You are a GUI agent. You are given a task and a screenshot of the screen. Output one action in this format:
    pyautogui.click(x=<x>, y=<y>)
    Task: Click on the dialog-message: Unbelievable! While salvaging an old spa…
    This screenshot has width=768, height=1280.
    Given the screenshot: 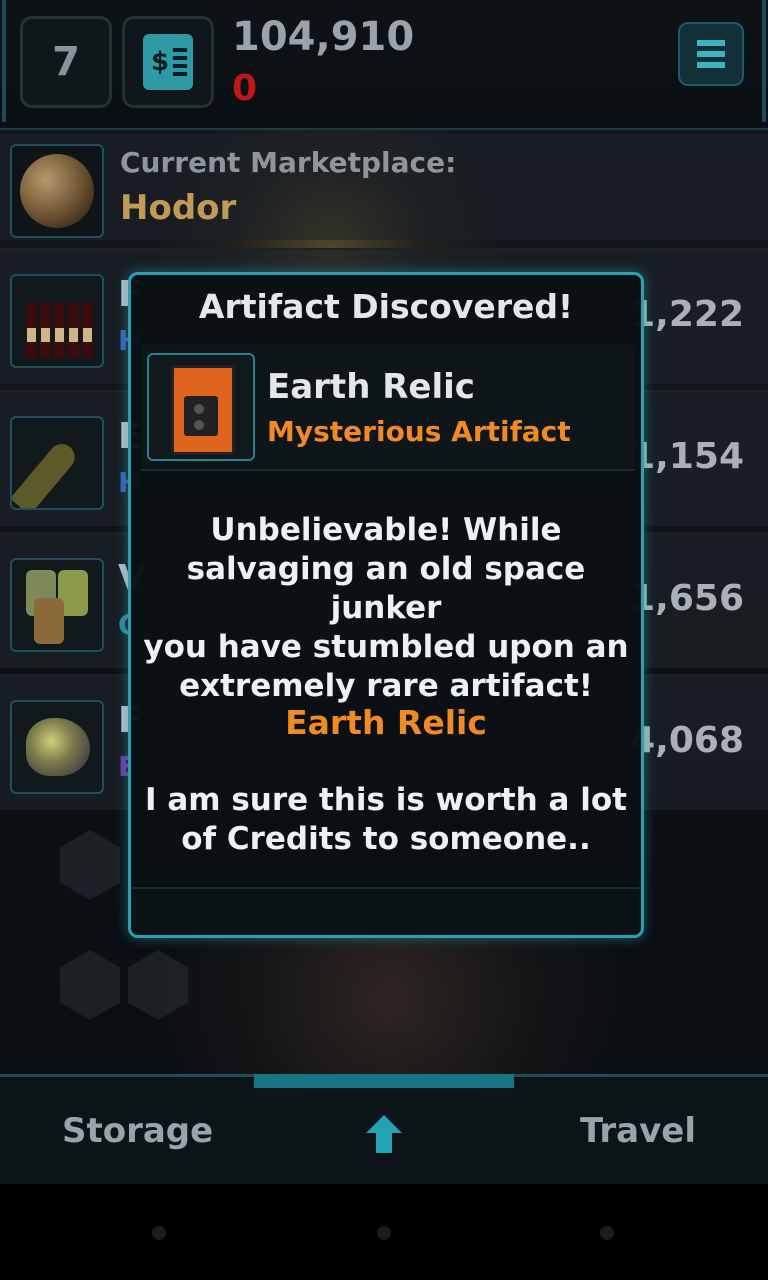 What is the action you would take?
    pyautogui.click(x=386, y=608)
    